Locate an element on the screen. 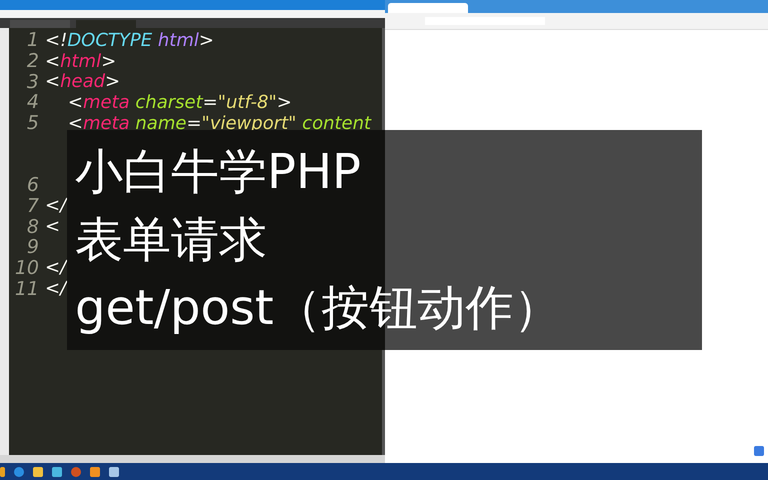 Image resolution: width=768 pixels, height=480 pixels. line-number: 11 is located at coordinates (26, 289).